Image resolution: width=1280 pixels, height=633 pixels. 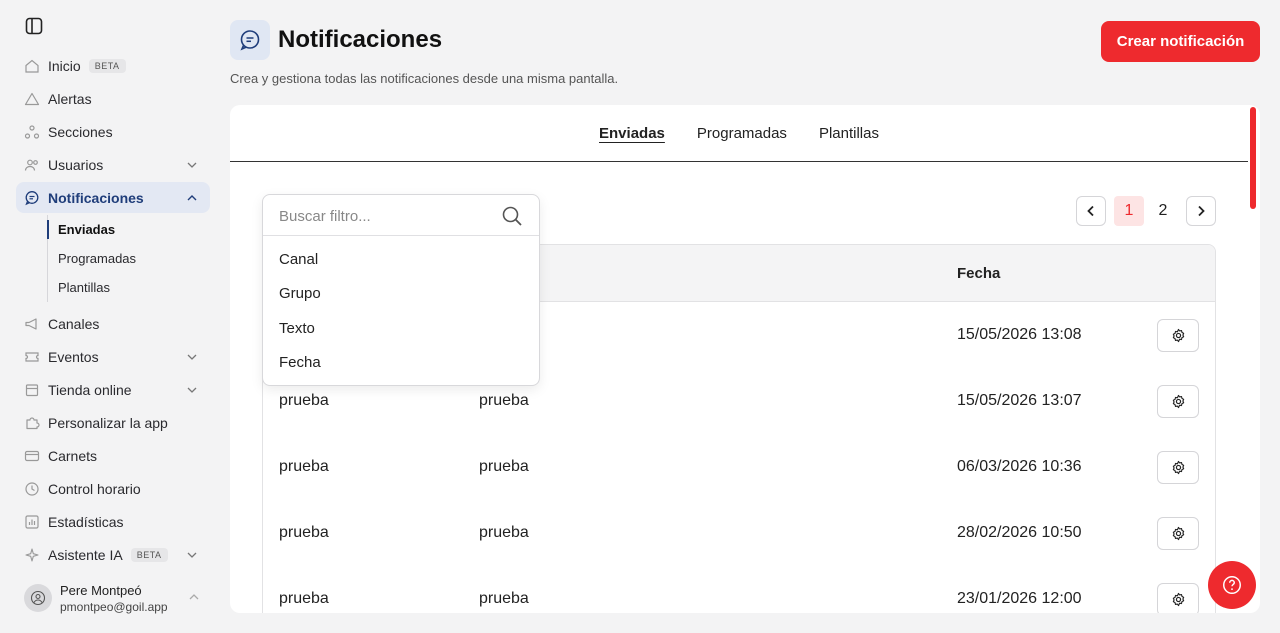 I want to click on home-icon, so click(x=32, y=66).